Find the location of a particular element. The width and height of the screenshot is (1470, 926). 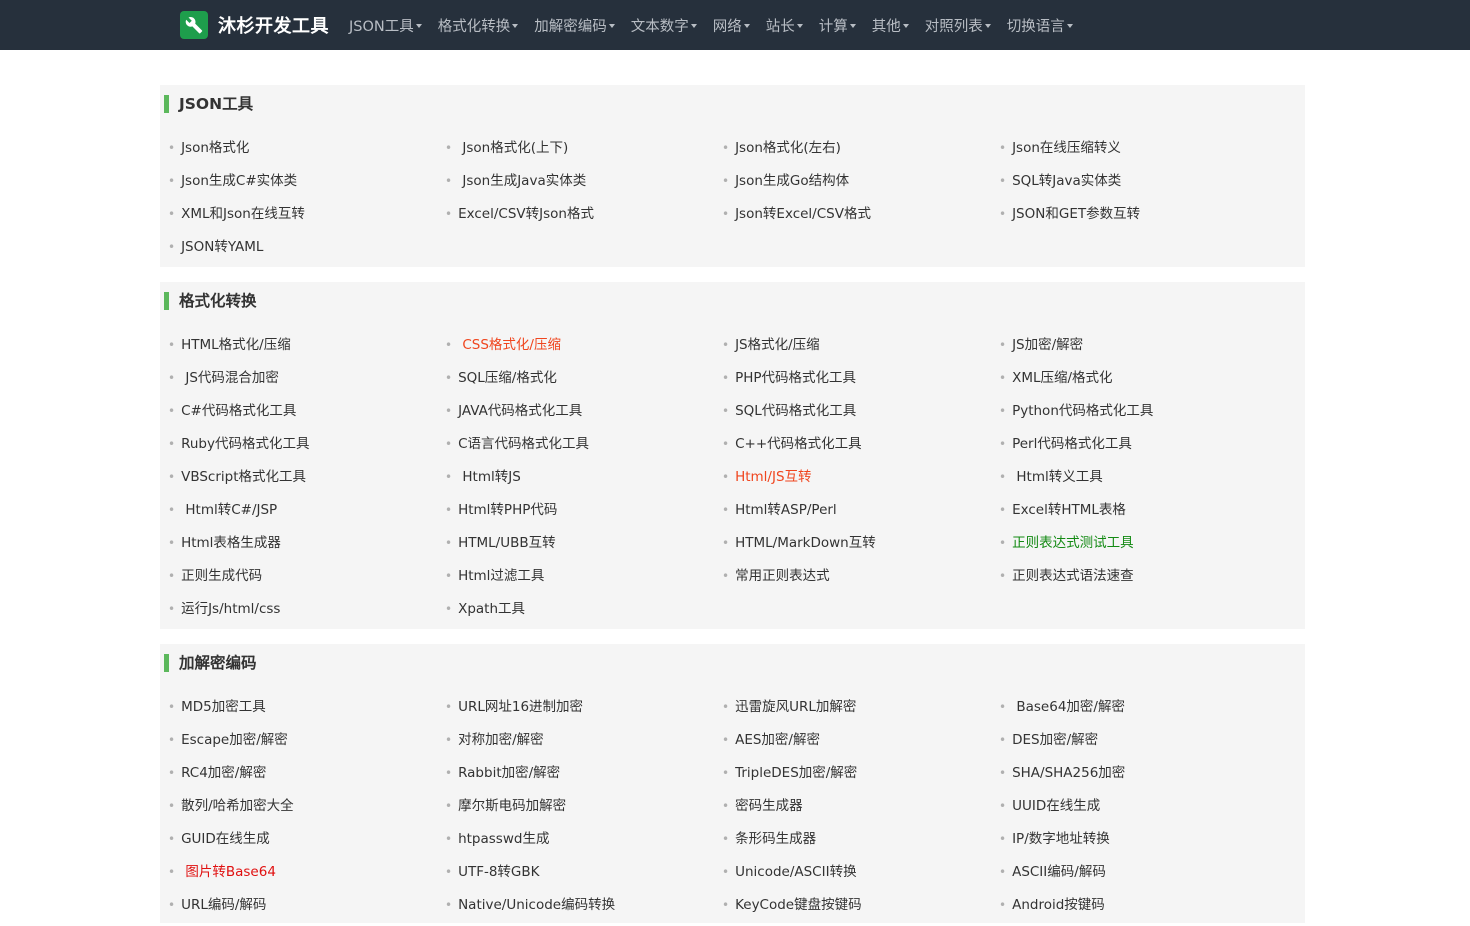

tool-link: 密码生成器 is located at coordinates (769, 806).